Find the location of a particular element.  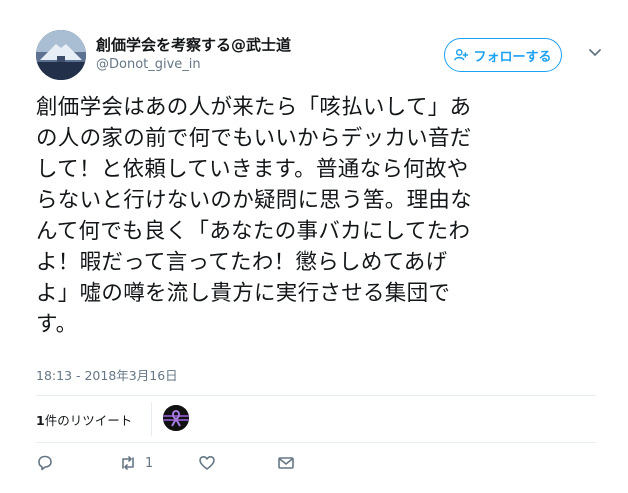

avatar-mountain-image is located at coordinates (61, 55).